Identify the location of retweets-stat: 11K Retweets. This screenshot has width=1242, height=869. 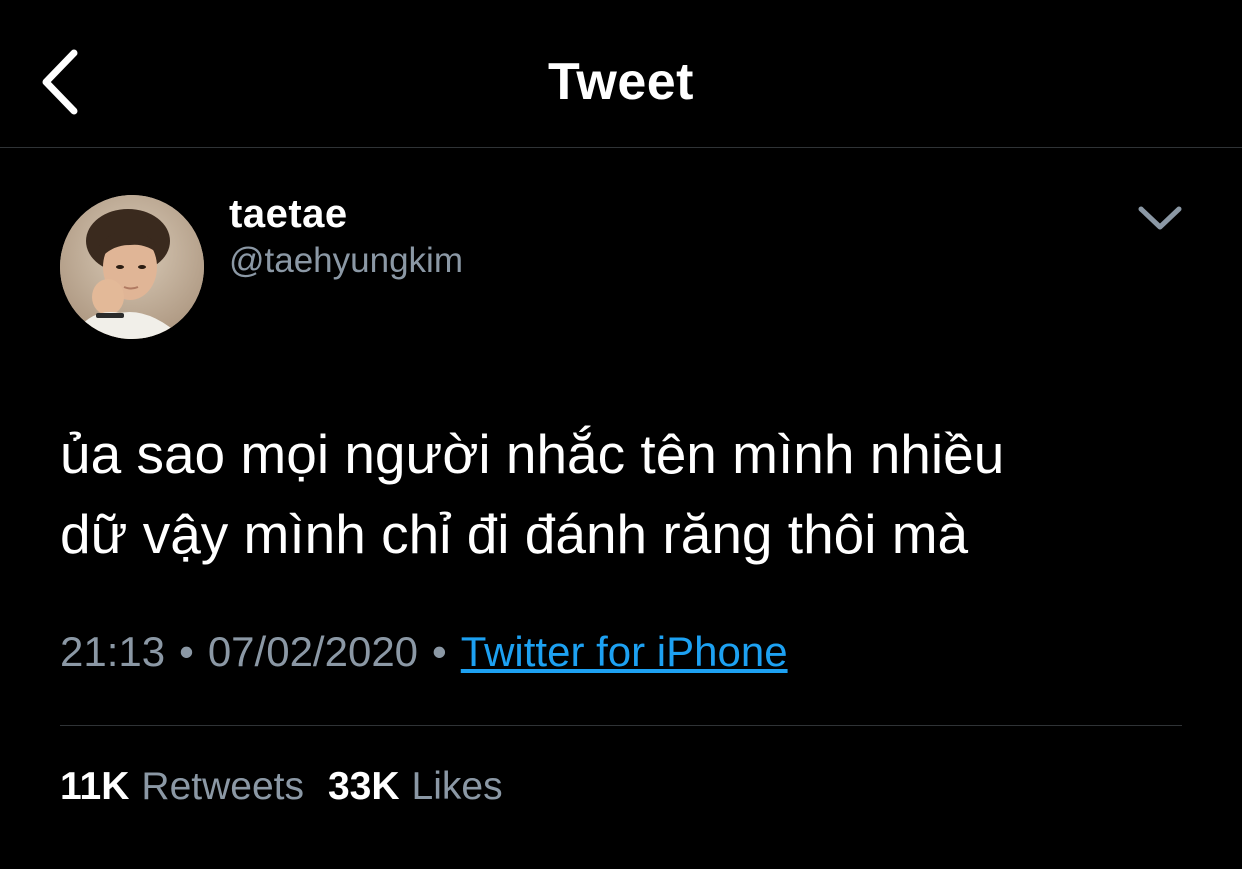
(182, 787).